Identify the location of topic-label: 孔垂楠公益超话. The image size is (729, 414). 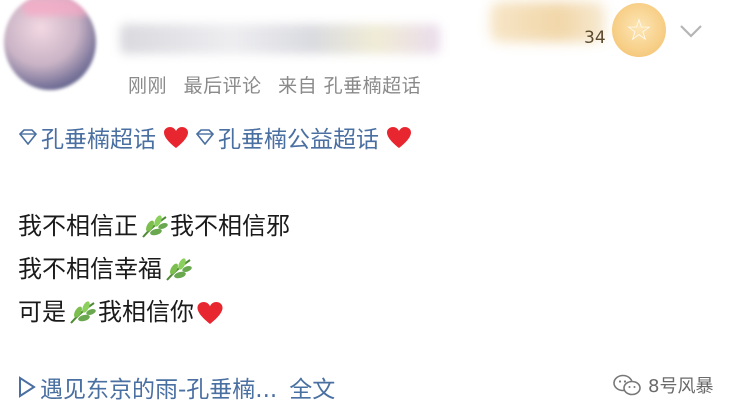
(298, 140).